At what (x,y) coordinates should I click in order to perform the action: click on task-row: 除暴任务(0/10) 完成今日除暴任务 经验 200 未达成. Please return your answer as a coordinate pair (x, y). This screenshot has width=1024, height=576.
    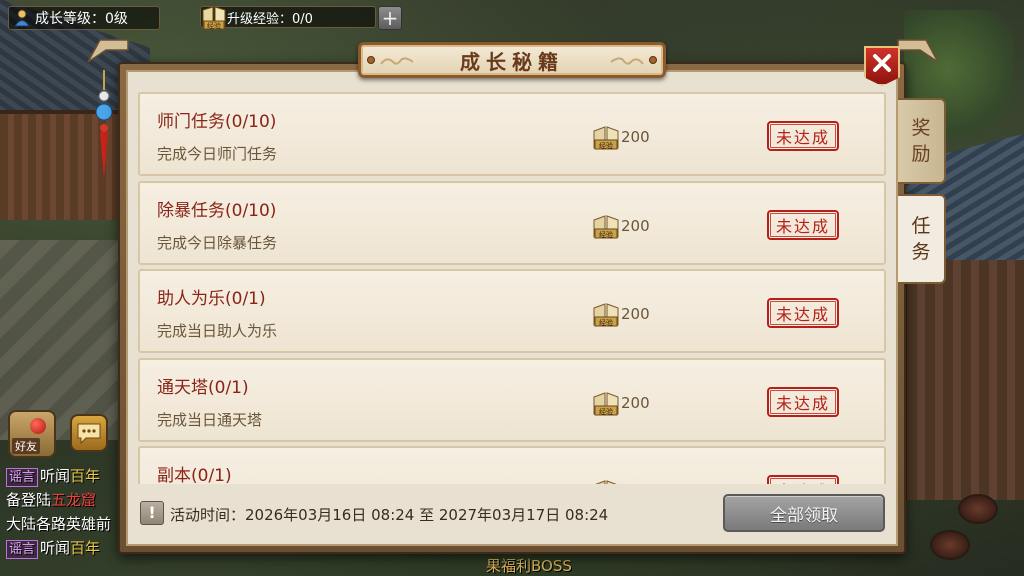
    Looking at the image, I should click on (512, 222).